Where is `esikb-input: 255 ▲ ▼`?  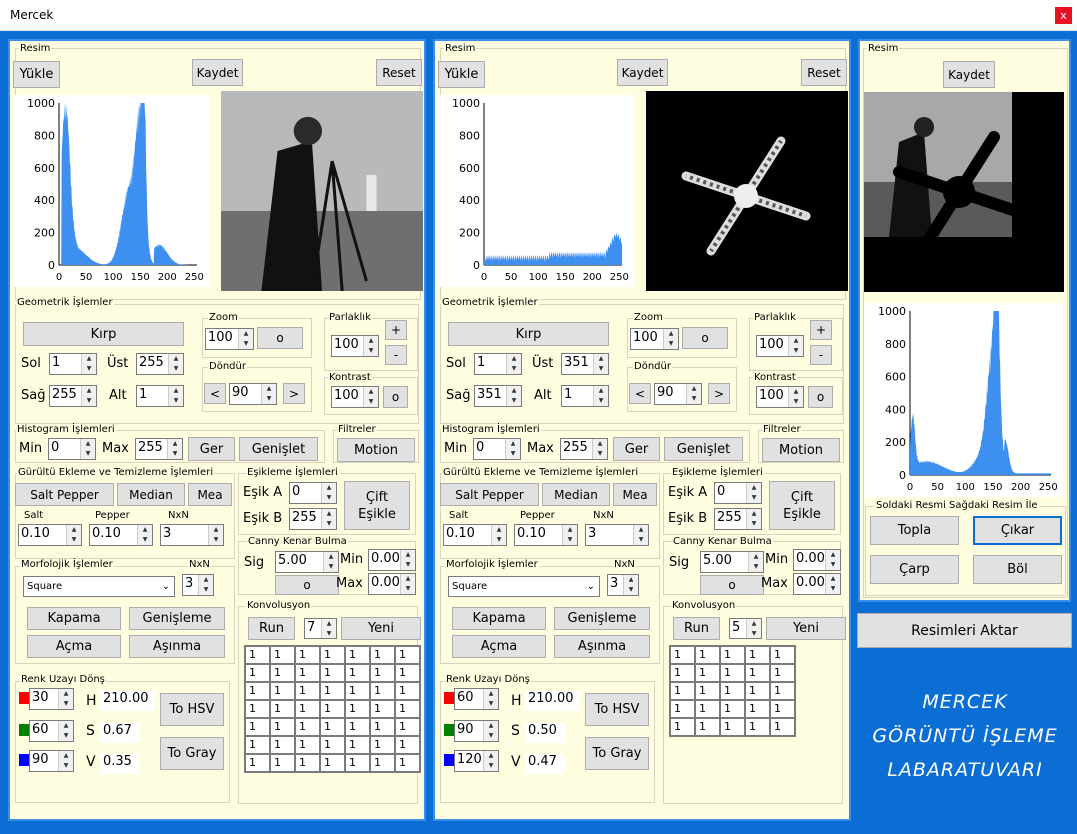
esikb-input: 255 ▲ ▼ is located at coordinates (313, 519).